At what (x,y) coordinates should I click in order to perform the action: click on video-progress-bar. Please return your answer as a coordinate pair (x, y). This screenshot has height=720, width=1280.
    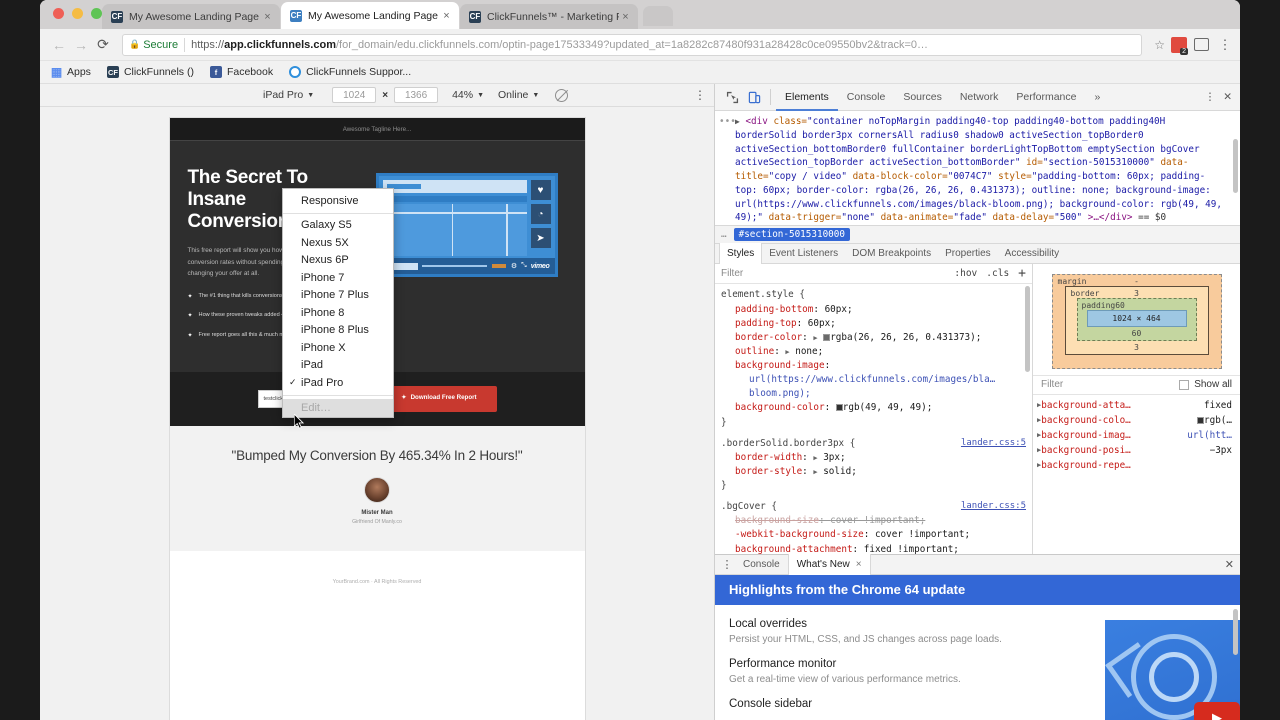
    Looking at the image, I should click on (454, 266).